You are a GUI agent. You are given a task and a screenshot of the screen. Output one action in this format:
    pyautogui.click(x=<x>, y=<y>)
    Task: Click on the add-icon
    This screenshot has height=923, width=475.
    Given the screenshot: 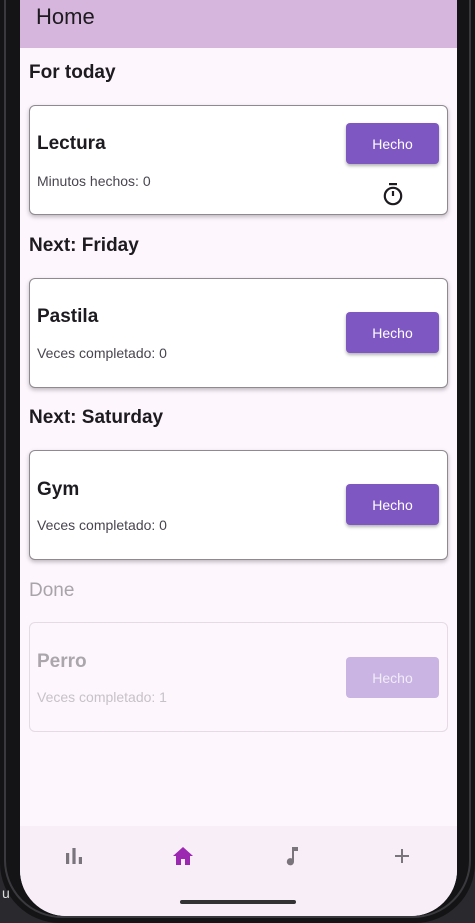 What is the action you would take?
    pyautogui.click(x=402, y=856)
    